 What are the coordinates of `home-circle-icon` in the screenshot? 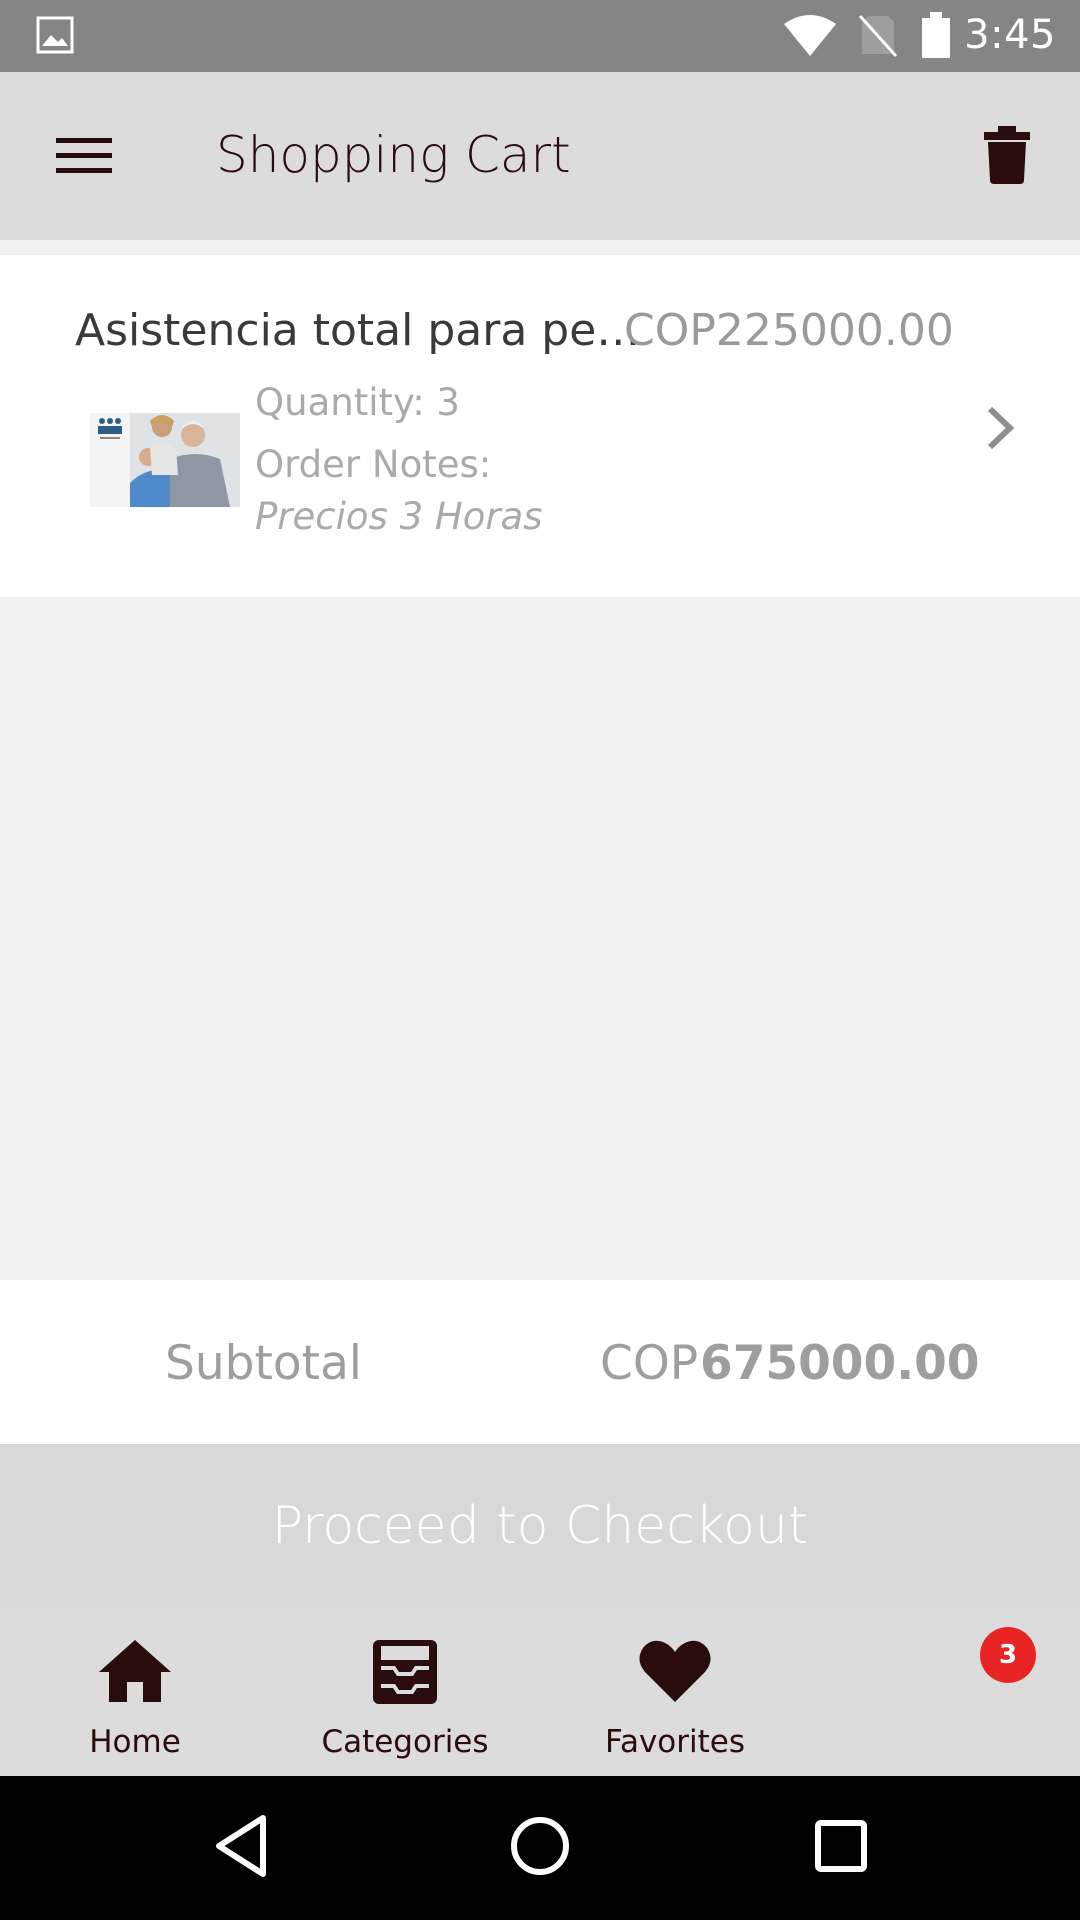 It's located at (540, 1846).